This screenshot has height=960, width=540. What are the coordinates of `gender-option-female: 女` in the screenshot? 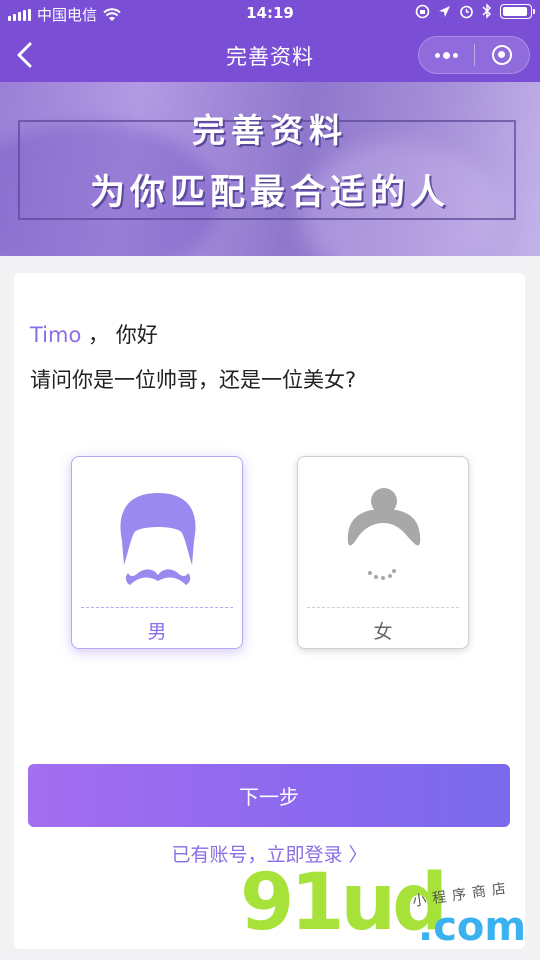 It's located at (383, 552).